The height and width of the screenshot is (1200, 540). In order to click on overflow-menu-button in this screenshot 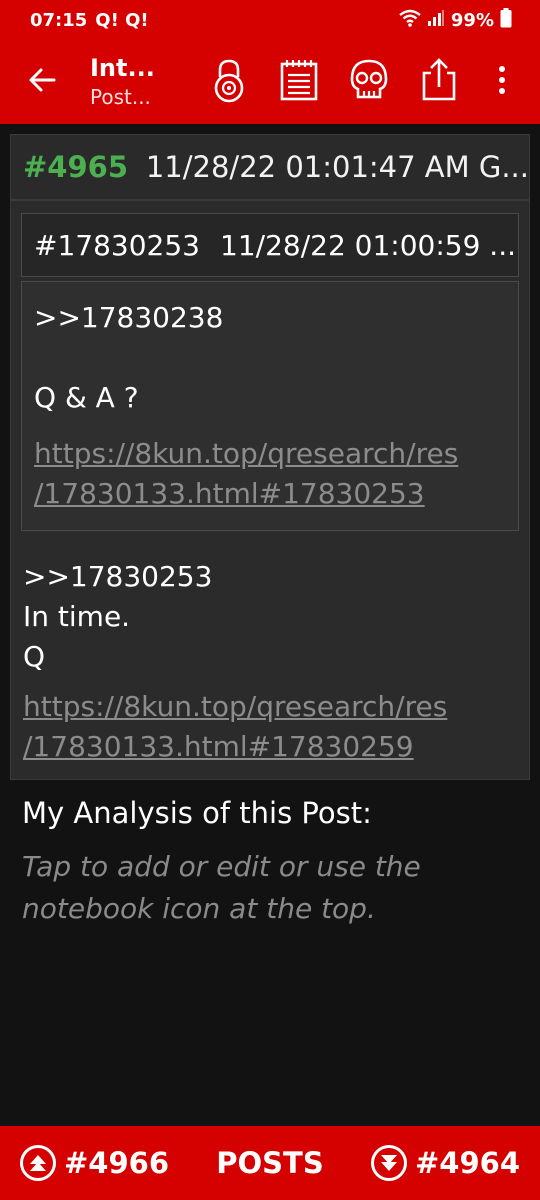, I will do `click(502, 82)`.